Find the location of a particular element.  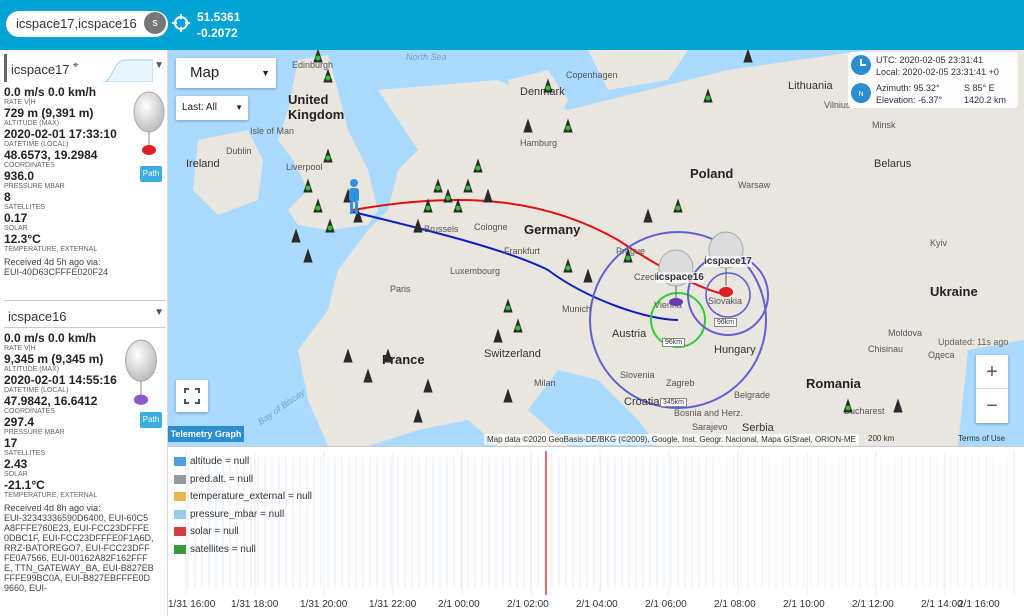

x-tick-label: 2/1 06:00 is located at coordinates (666, 604).